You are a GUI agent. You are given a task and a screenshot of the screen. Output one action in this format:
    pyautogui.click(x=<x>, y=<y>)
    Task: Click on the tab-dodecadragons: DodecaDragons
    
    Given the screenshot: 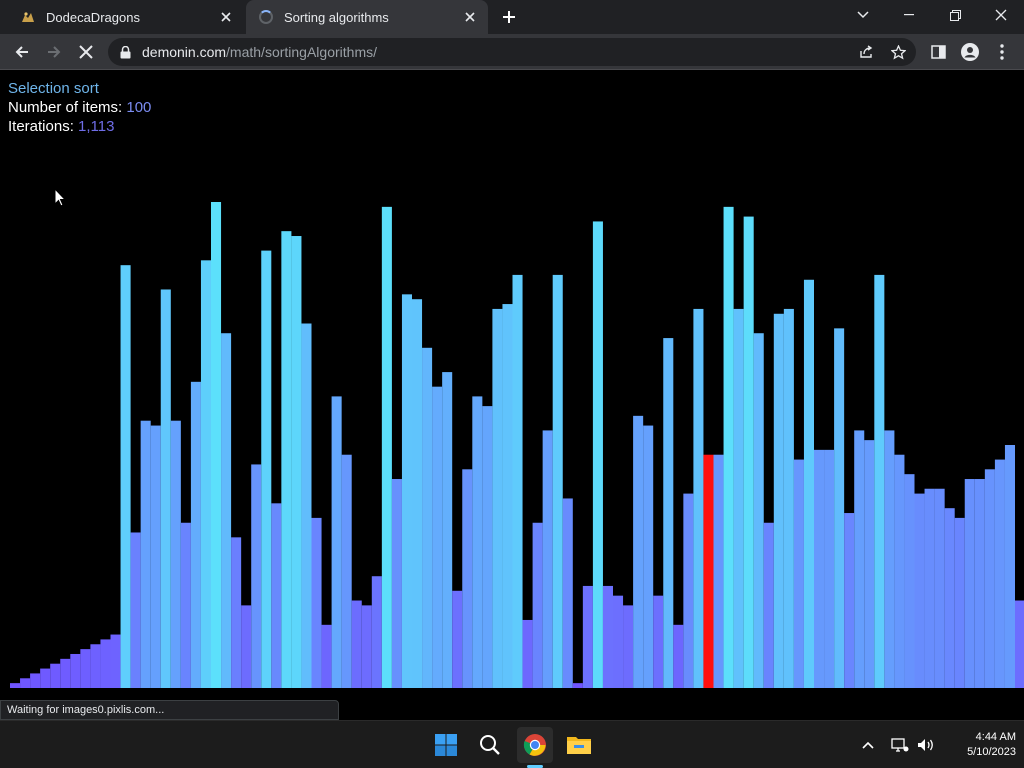 What is the action you would take?
    pyautogui.click(x=126, y=17)
    